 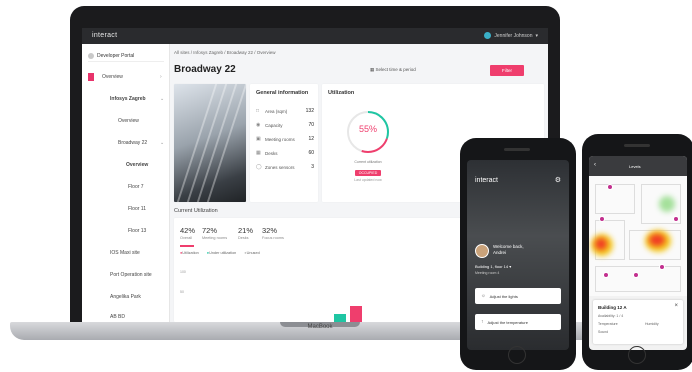 I want to click on info-label: Desks, so click(x=271, y=153).